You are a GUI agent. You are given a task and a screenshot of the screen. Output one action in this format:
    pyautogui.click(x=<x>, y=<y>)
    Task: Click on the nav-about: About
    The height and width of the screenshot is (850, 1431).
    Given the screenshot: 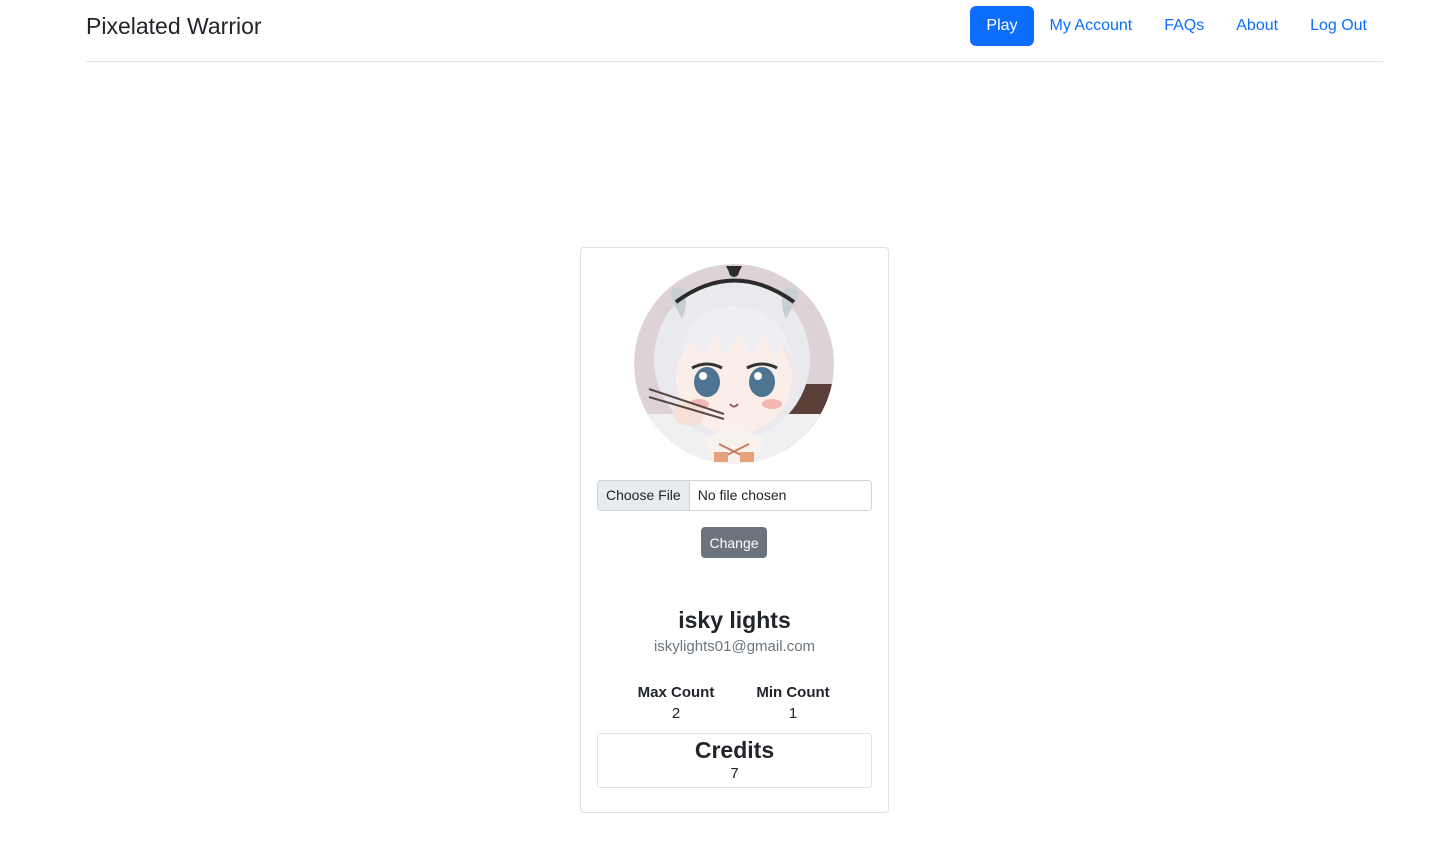 What is the action you would take?
    pyautogui.click(x=1257, y=26)
    